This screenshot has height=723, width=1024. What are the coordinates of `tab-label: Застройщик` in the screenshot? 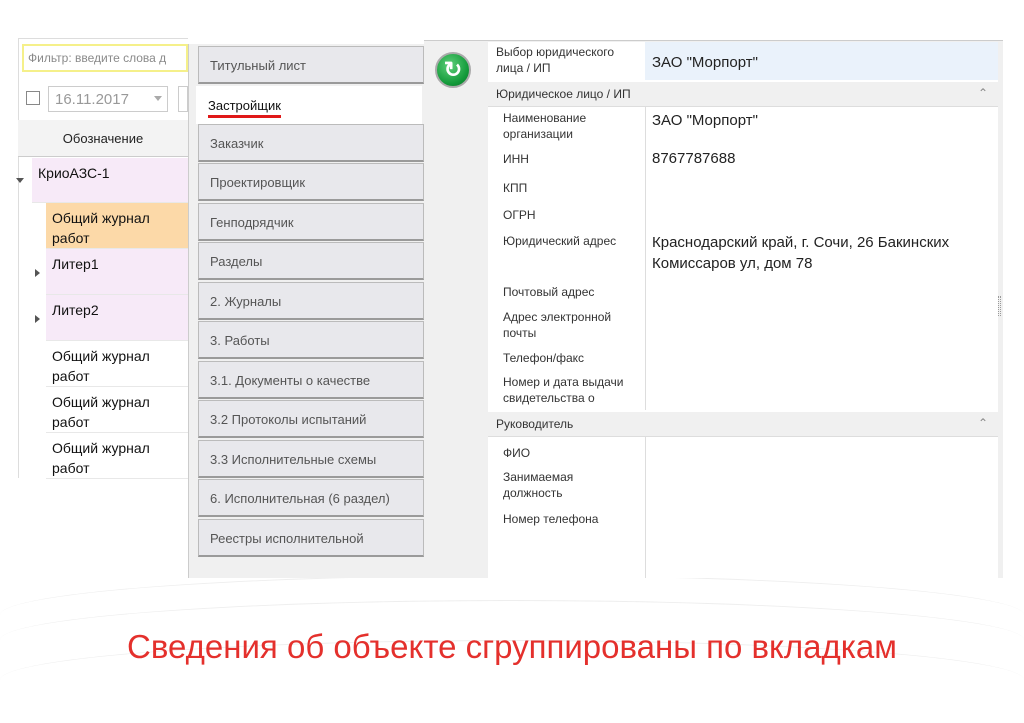 It's located at (244, 108).